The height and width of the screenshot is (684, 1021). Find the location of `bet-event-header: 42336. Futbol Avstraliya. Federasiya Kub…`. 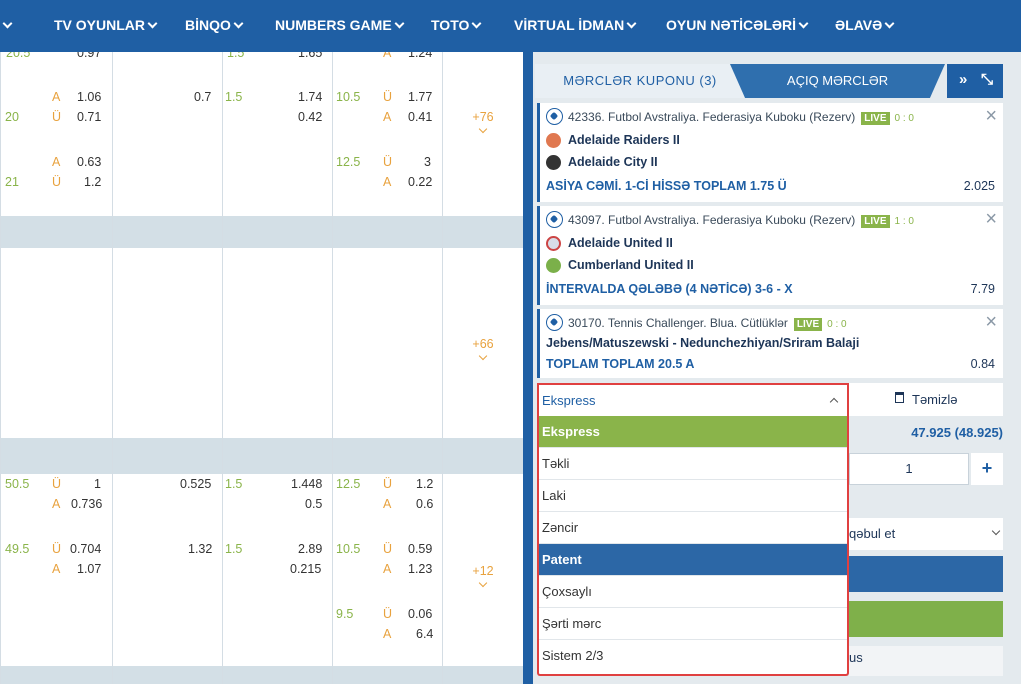

bet-event-header: 42336. Futbol Avstraliya. Federasiya Kub… is located at coordinates (741, 117).